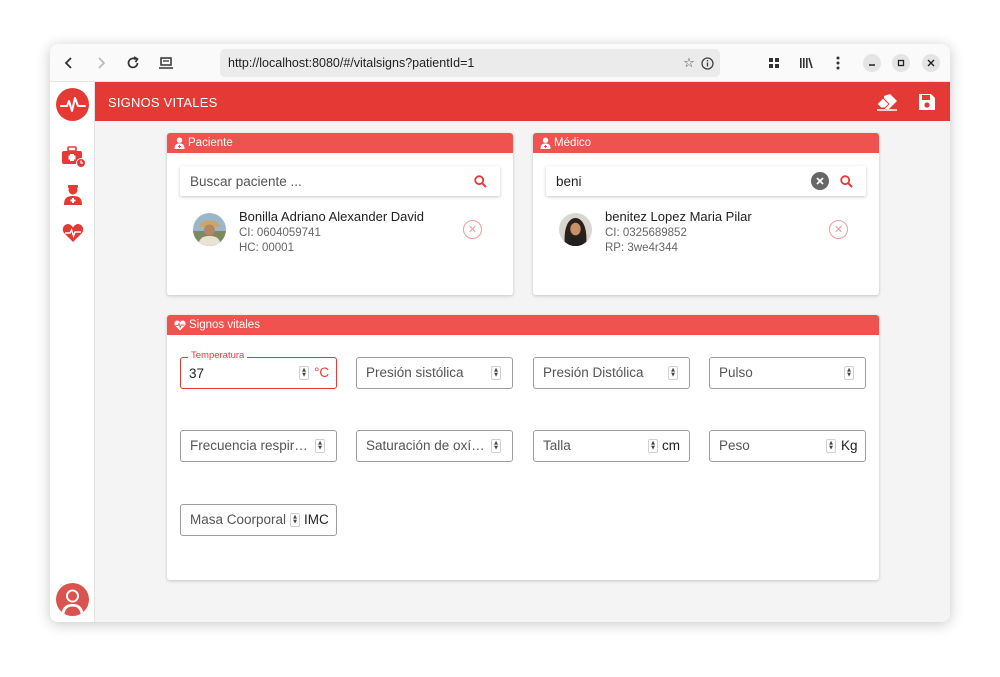 The image size is (1000, 677). I want to click on address-bar: ☆, so click(470, 63).